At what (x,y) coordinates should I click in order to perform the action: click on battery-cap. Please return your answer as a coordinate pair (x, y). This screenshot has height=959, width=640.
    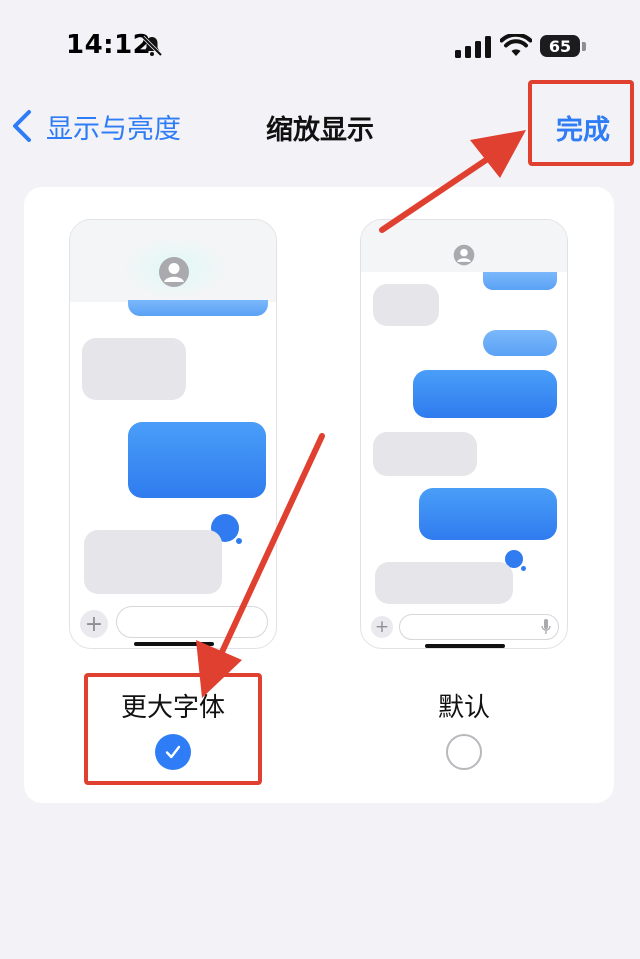
    Looking at the image, I should click on (584, 46).